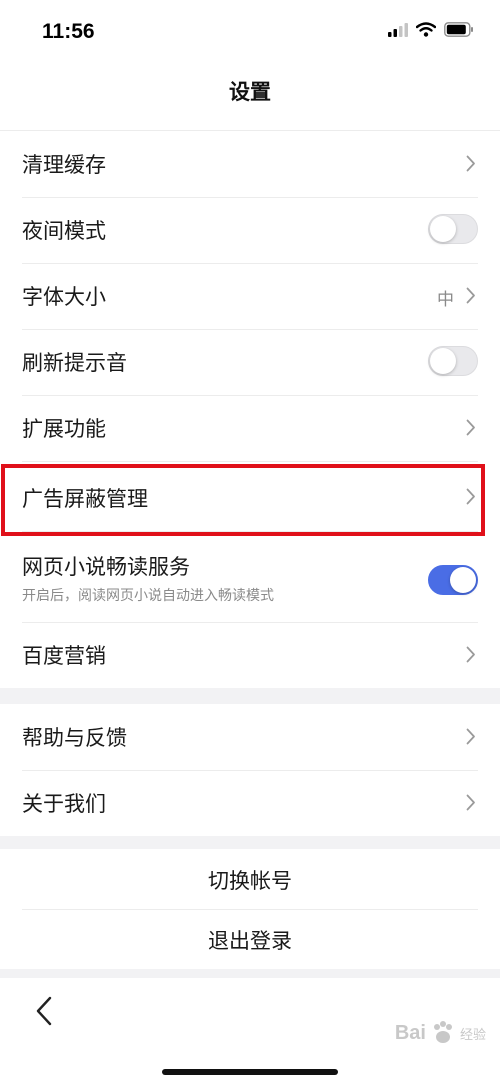  I want to click on status-bar: 11:56, so click(250, 31).